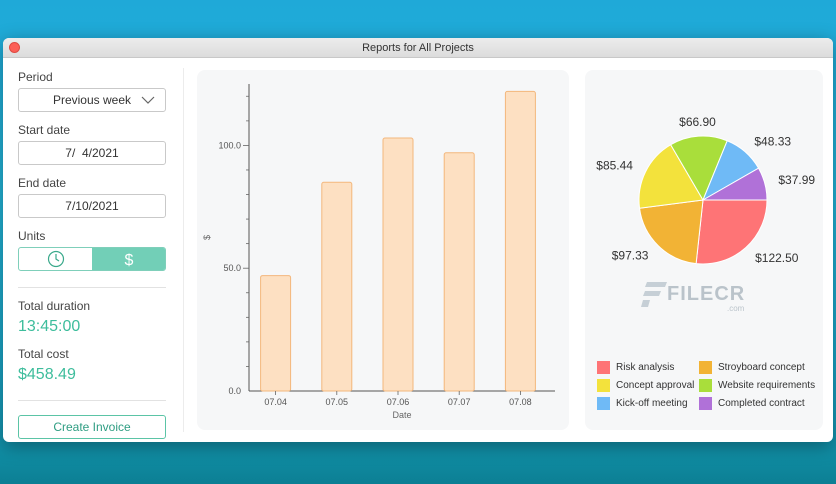  Describe the element at coordinates (275, 402) in the screenshot. I see `x-tick-label: 07.04` at that location.